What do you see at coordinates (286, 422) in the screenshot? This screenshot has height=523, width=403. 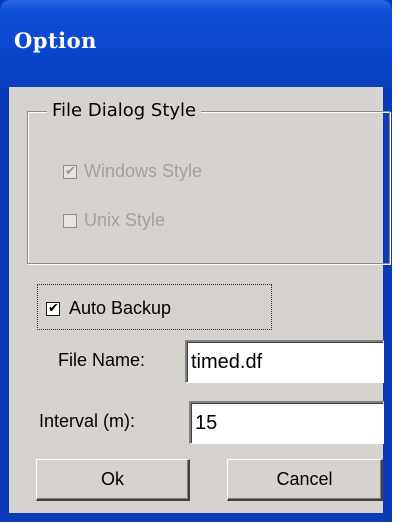 I see `interval-input: 15` at bounding box center [286, 422].